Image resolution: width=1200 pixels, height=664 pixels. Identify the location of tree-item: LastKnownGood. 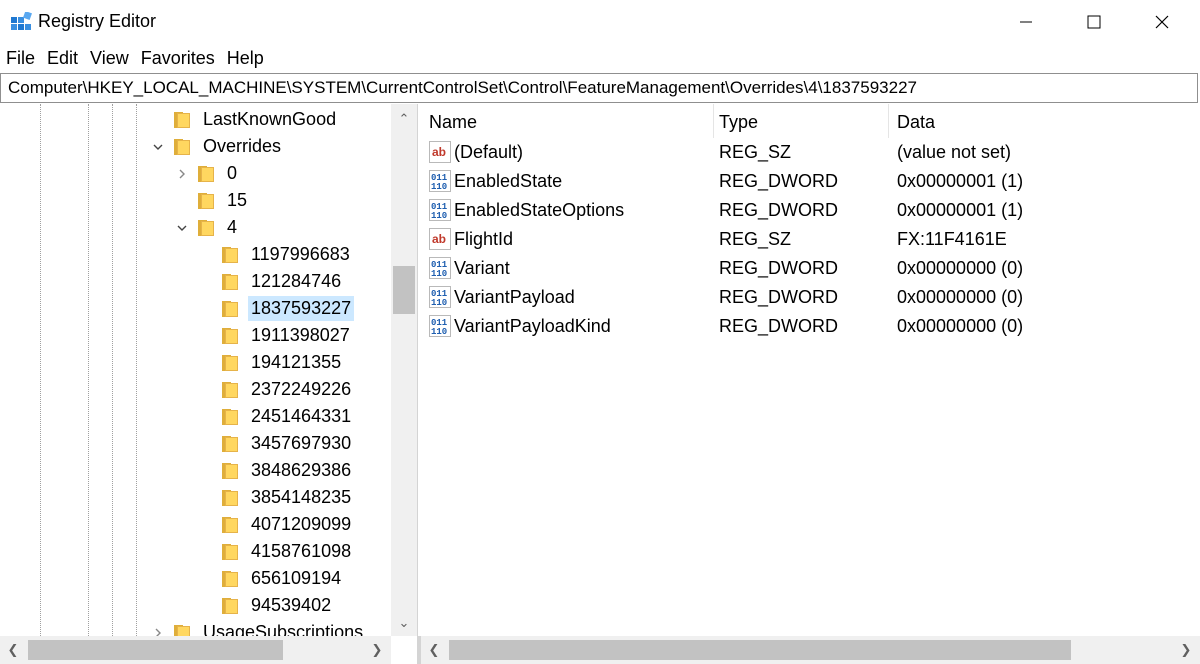
(256, 119).